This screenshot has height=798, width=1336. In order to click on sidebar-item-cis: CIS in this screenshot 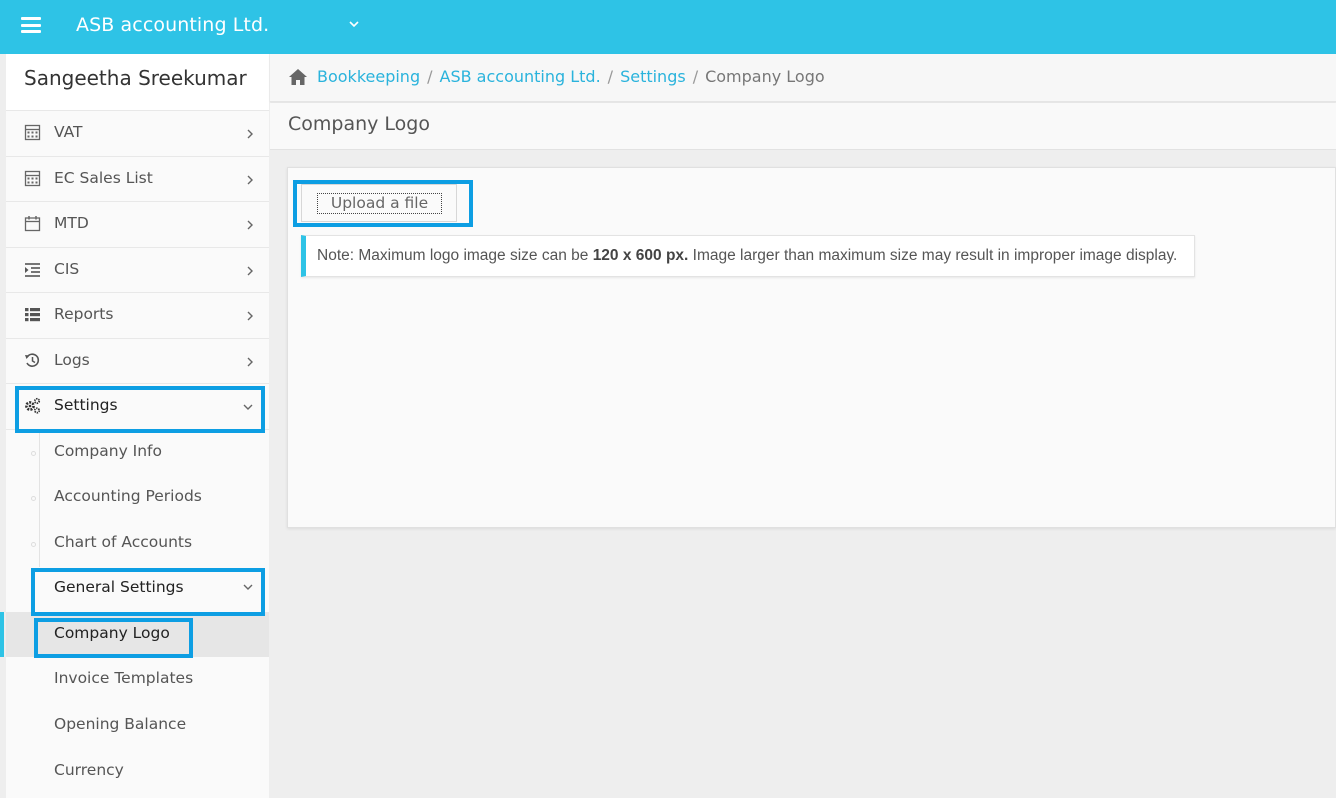, I will do `click(137, 270)`.